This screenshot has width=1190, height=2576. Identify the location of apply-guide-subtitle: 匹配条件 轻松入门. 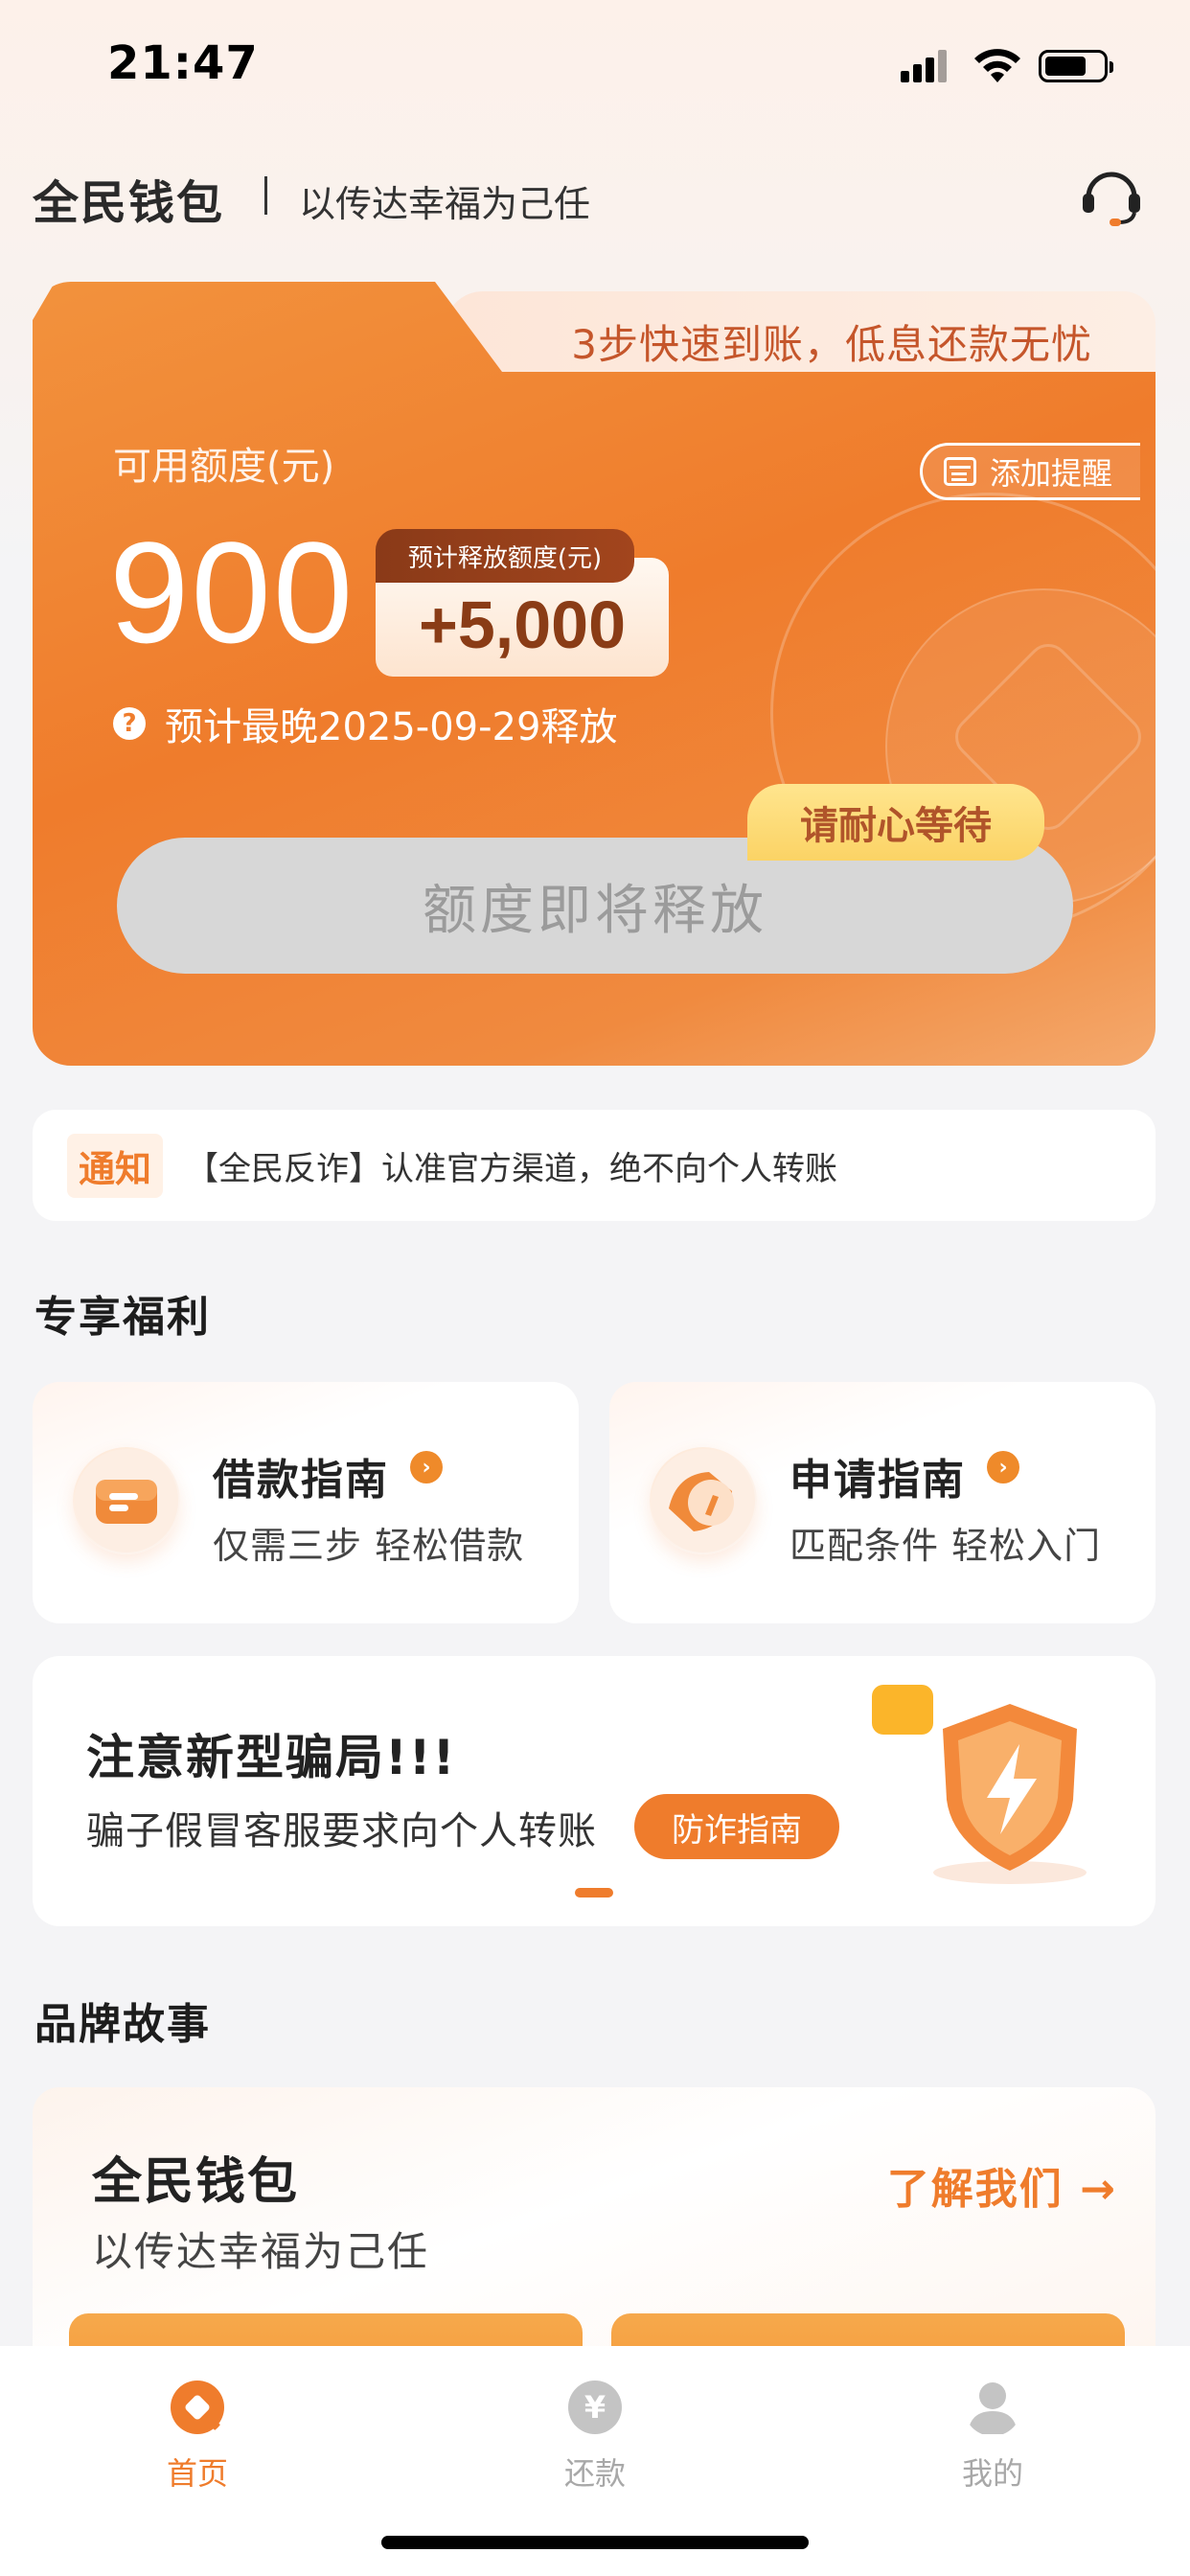
(946, 1546).